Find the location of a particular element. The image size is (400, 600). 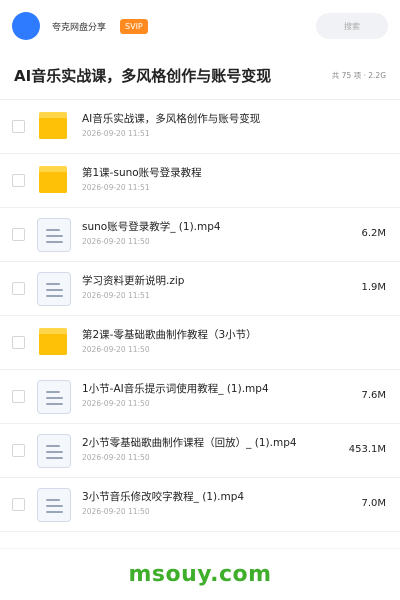

file-row: suno账号登录教学_ (1).mp4 2026-09-20 11:50 6.2M is located at coordinates (200, 235).